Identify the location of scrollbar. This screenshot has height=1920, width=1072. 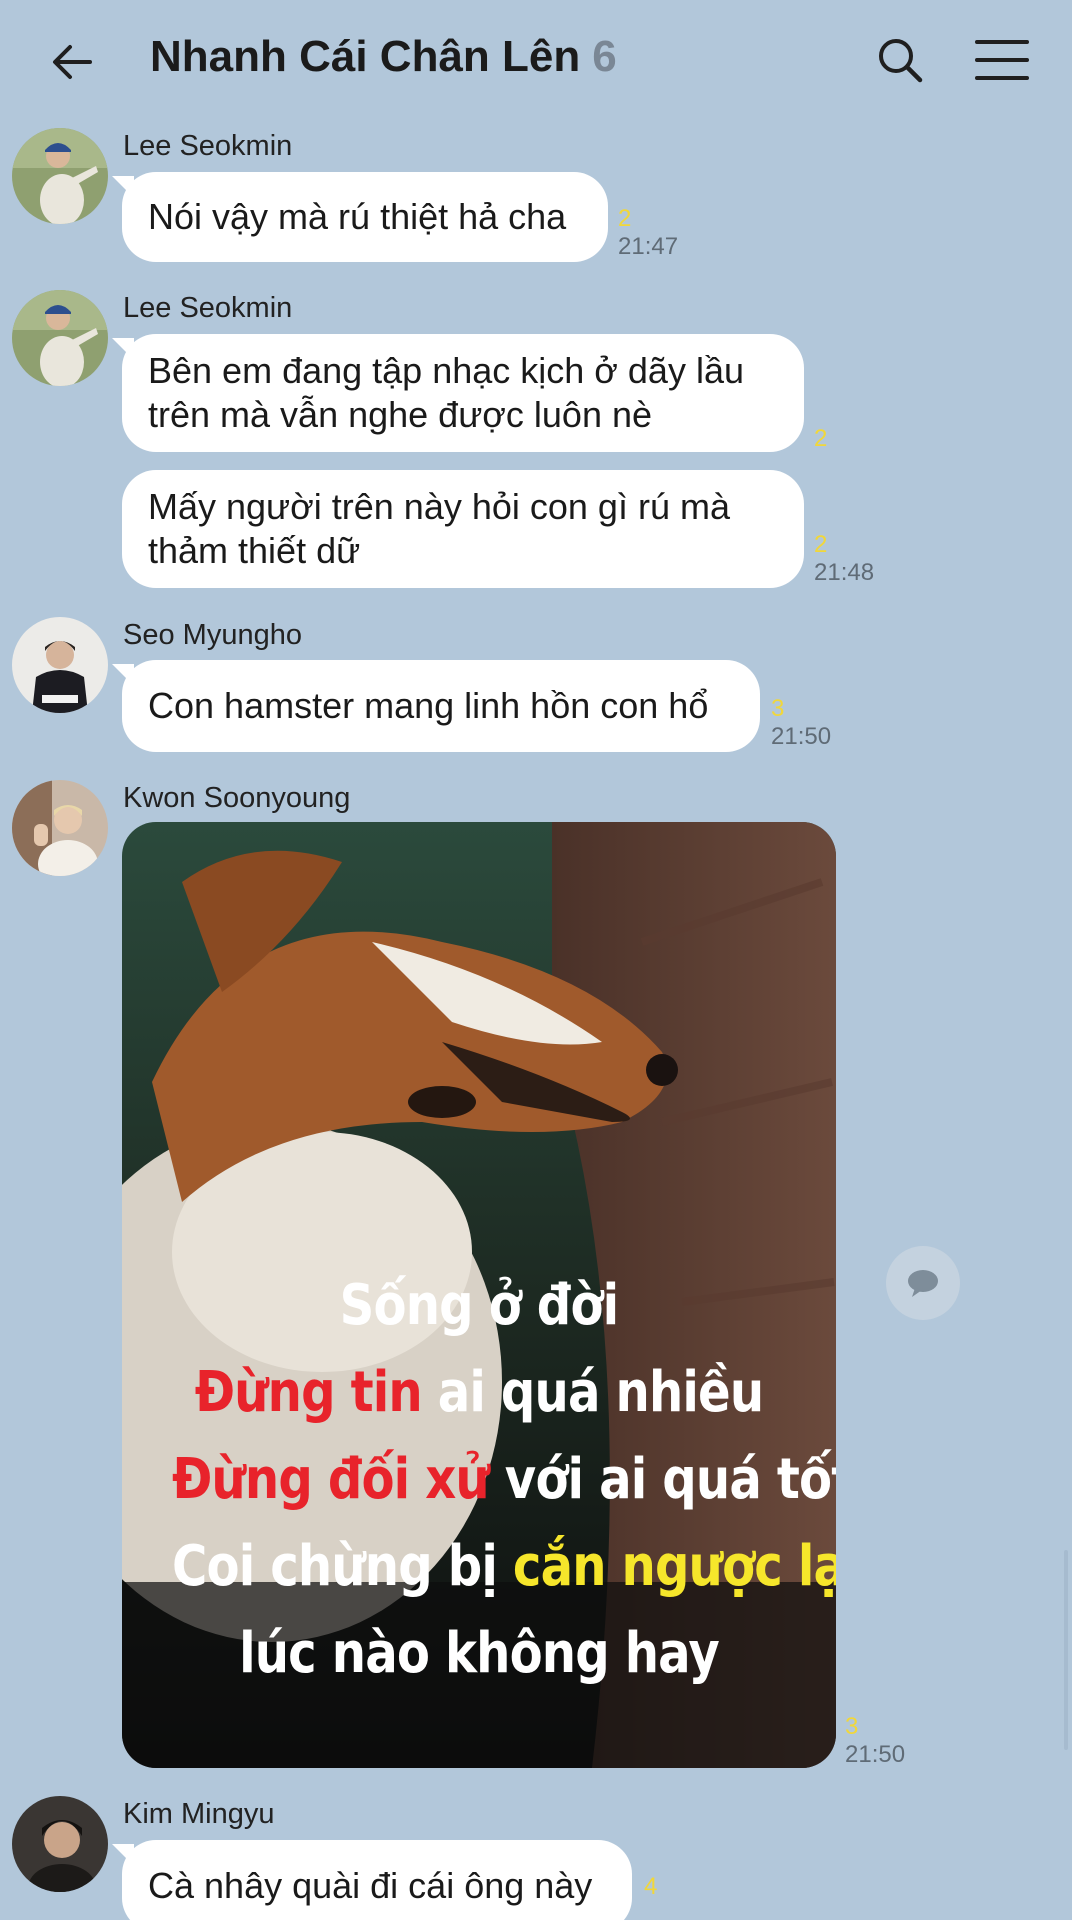
(1066, 1650).